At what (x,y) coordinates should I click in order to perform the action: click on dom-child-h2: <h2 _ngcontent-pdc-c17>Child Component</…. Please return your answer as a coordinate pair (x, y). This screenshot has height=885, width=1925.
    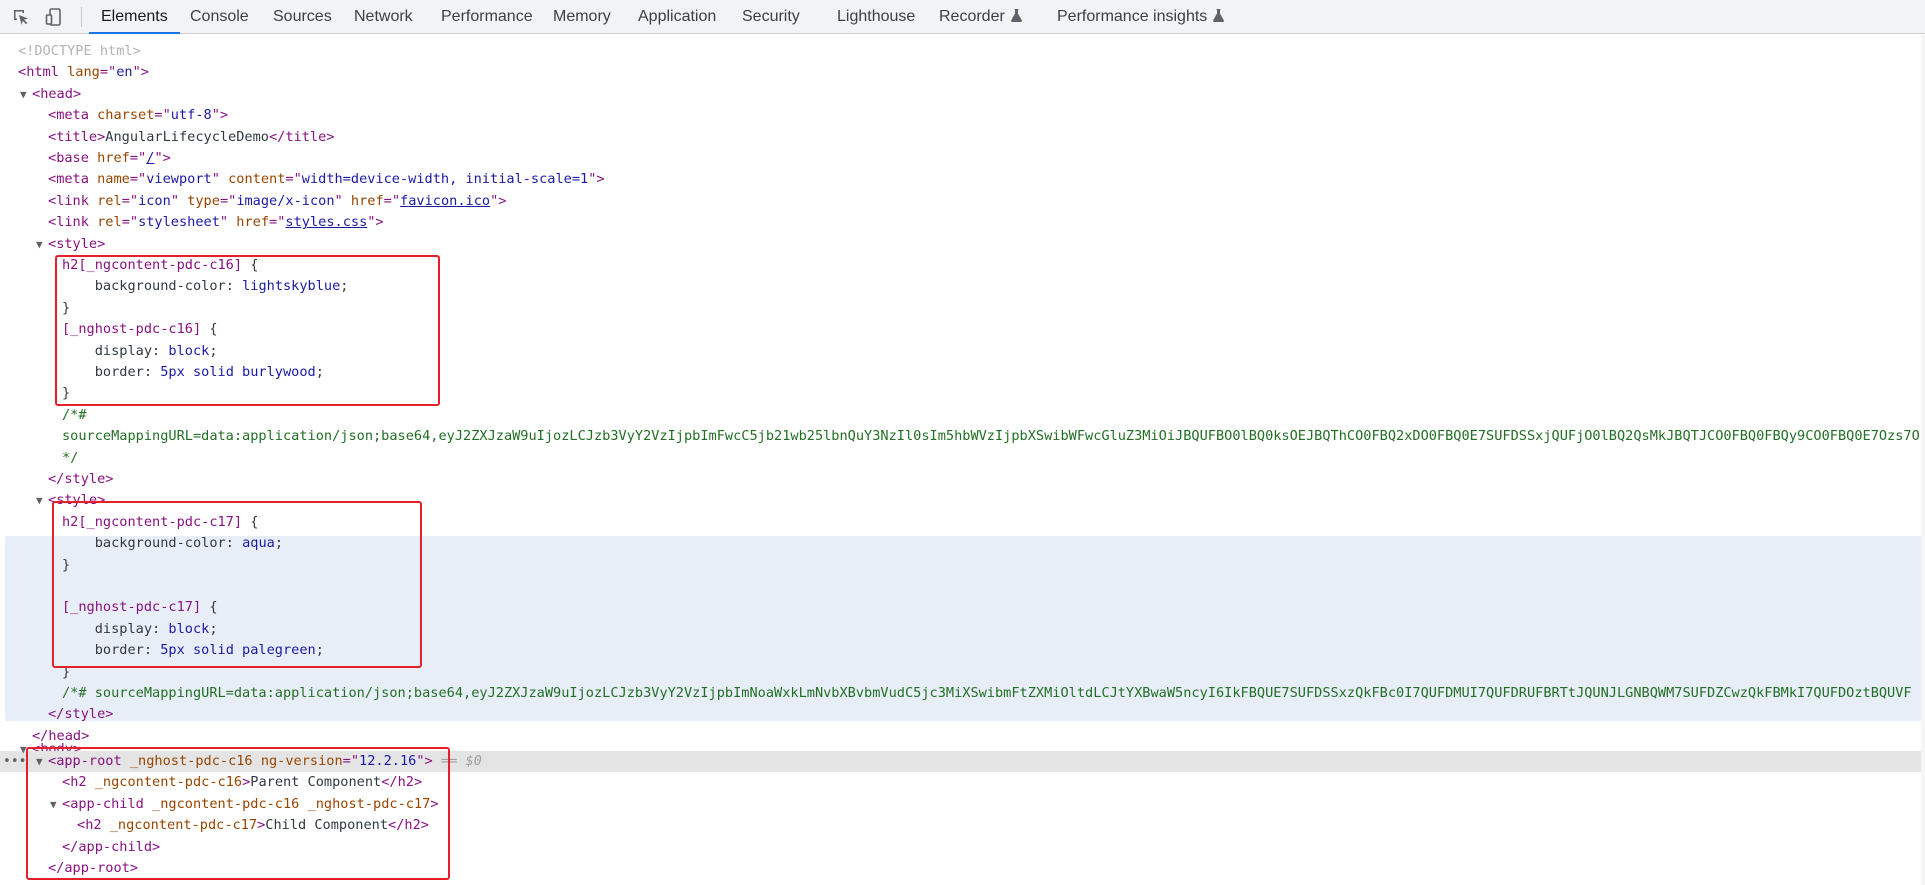
    Looking at the image, I should click on (253, 825).